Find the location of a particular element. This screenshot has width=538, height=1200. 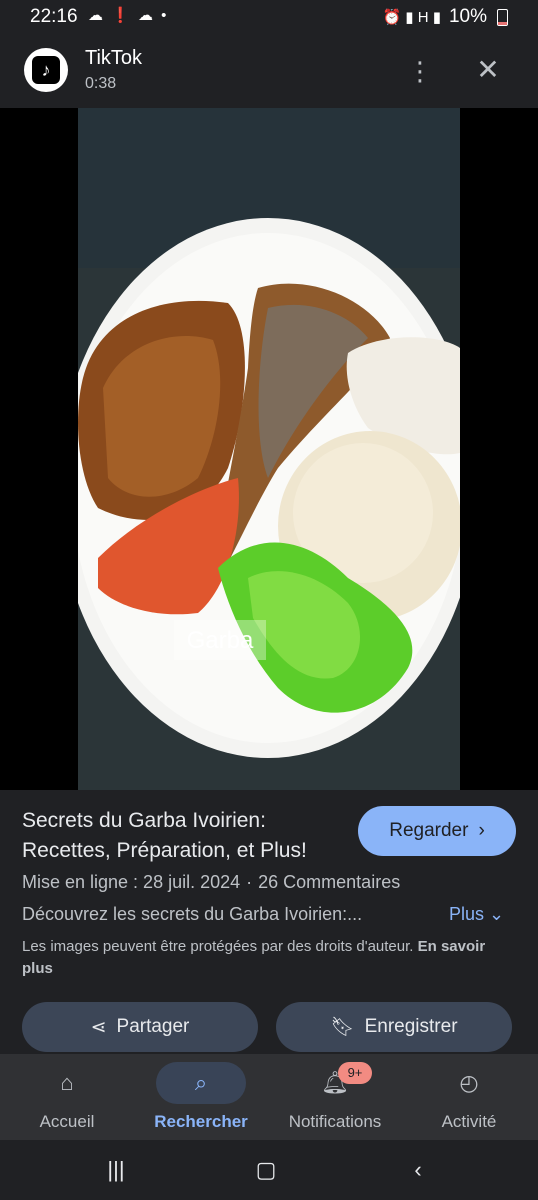

nav-item-search: ⌕ Rechercher is located at coordinates (201, 1101).